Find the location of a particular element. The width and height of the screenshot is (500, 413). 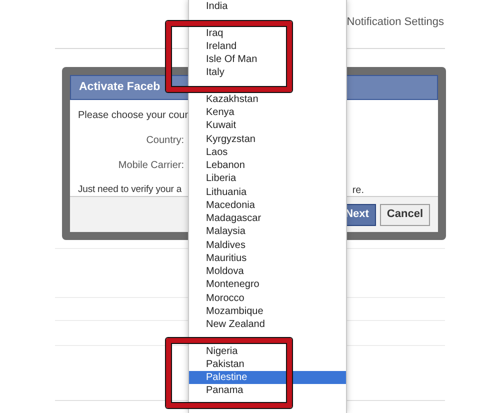

dropdown-option: Laos is located at coordinates (267, 152).